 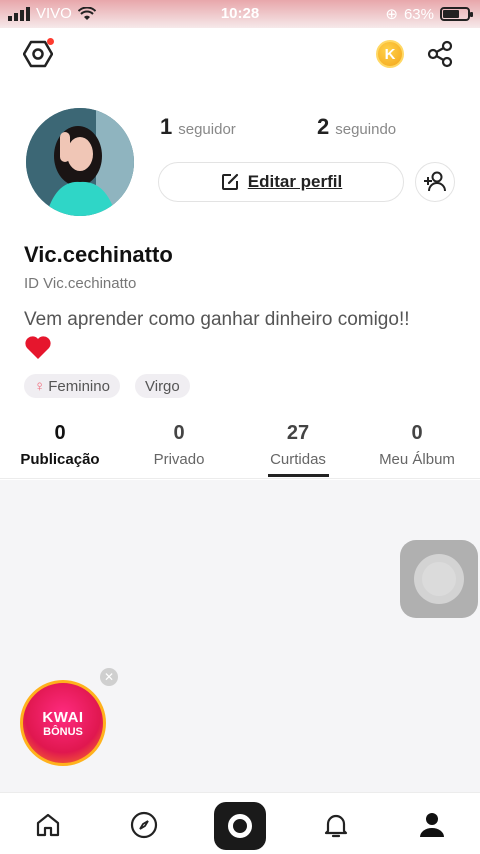 I want to click on edit-profile-button: Editar perfil, so click(x=281, y=182).